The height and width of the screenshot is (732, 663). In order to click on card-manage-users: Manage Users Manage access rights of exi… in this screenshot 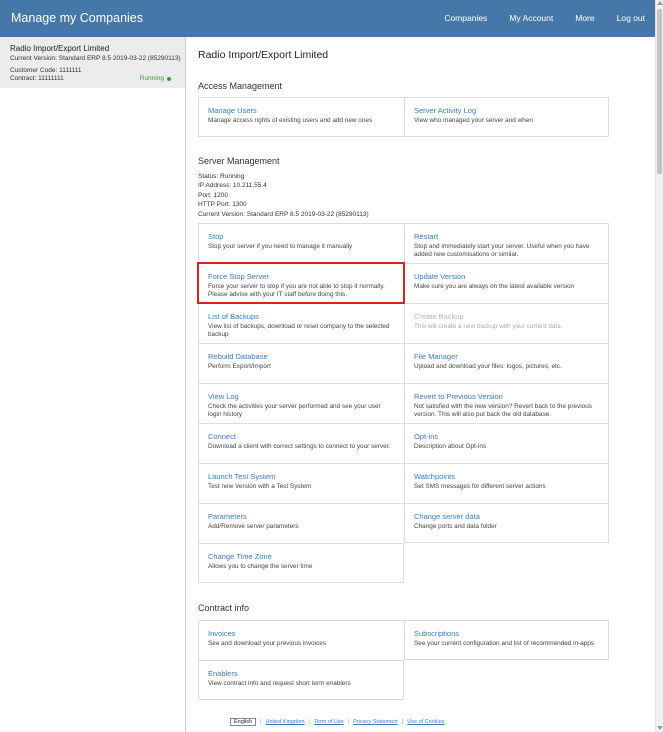, I will do `click(301, 117)`.